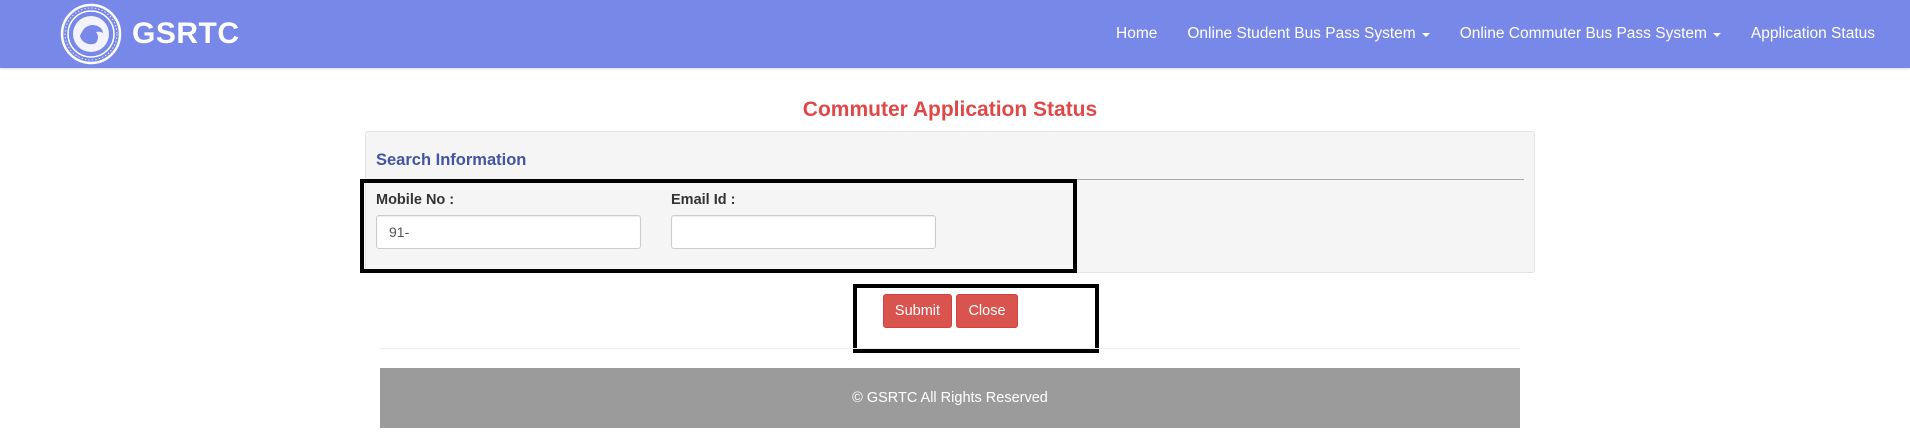 Image resolution: width=1910 pixels, height=445 pixels. I want to click on brand: GSRTC, so click(150, 34).